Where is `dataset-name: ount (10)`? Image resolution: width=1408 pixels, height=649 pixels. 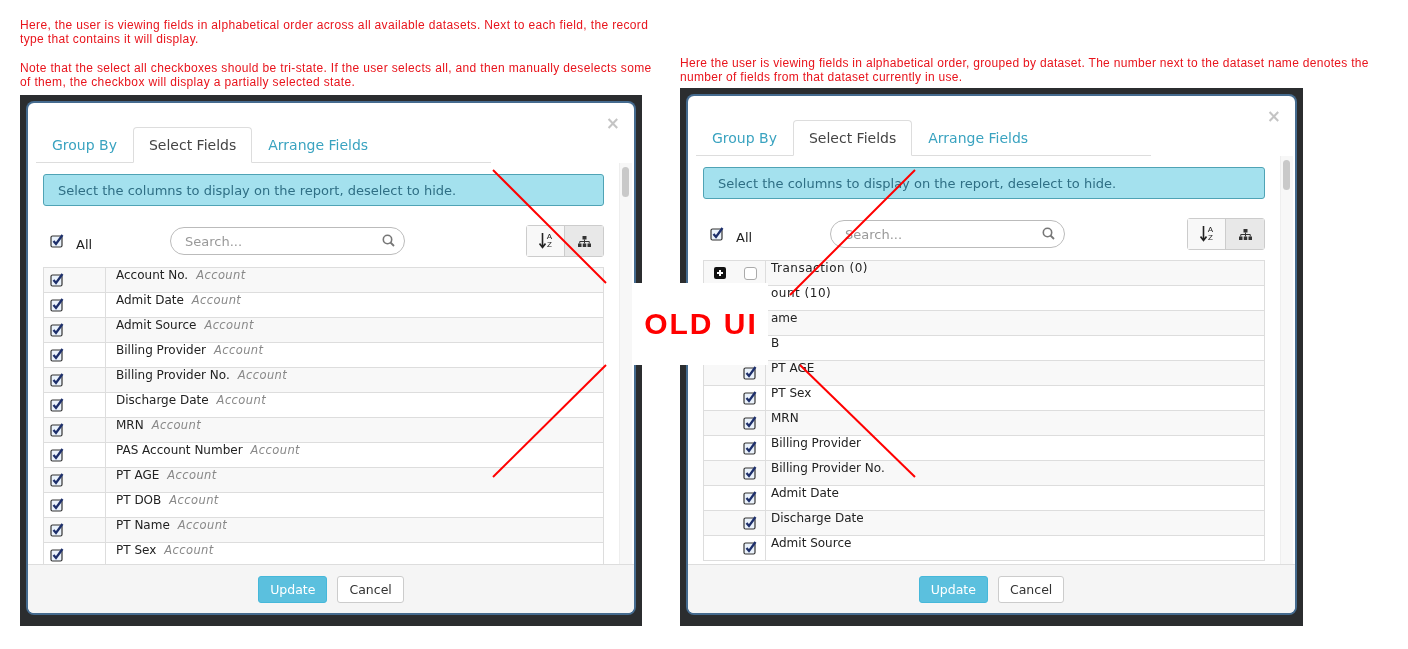 dataset-name: ount (10) is located at coordinates (801, 293).